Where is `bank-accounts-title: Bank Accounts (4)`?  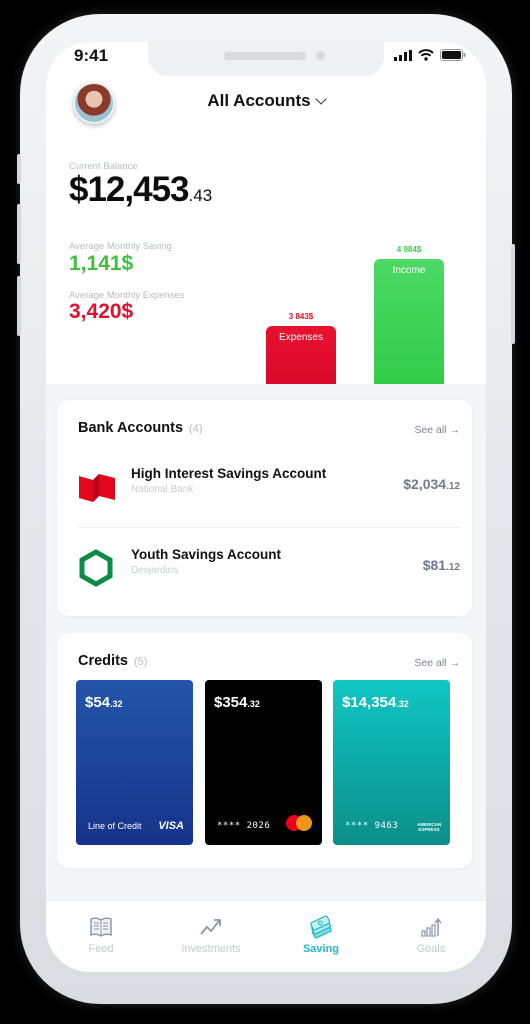 bank-accounts-title: Bank Accounts (4) is located at coordinates (140, 428).